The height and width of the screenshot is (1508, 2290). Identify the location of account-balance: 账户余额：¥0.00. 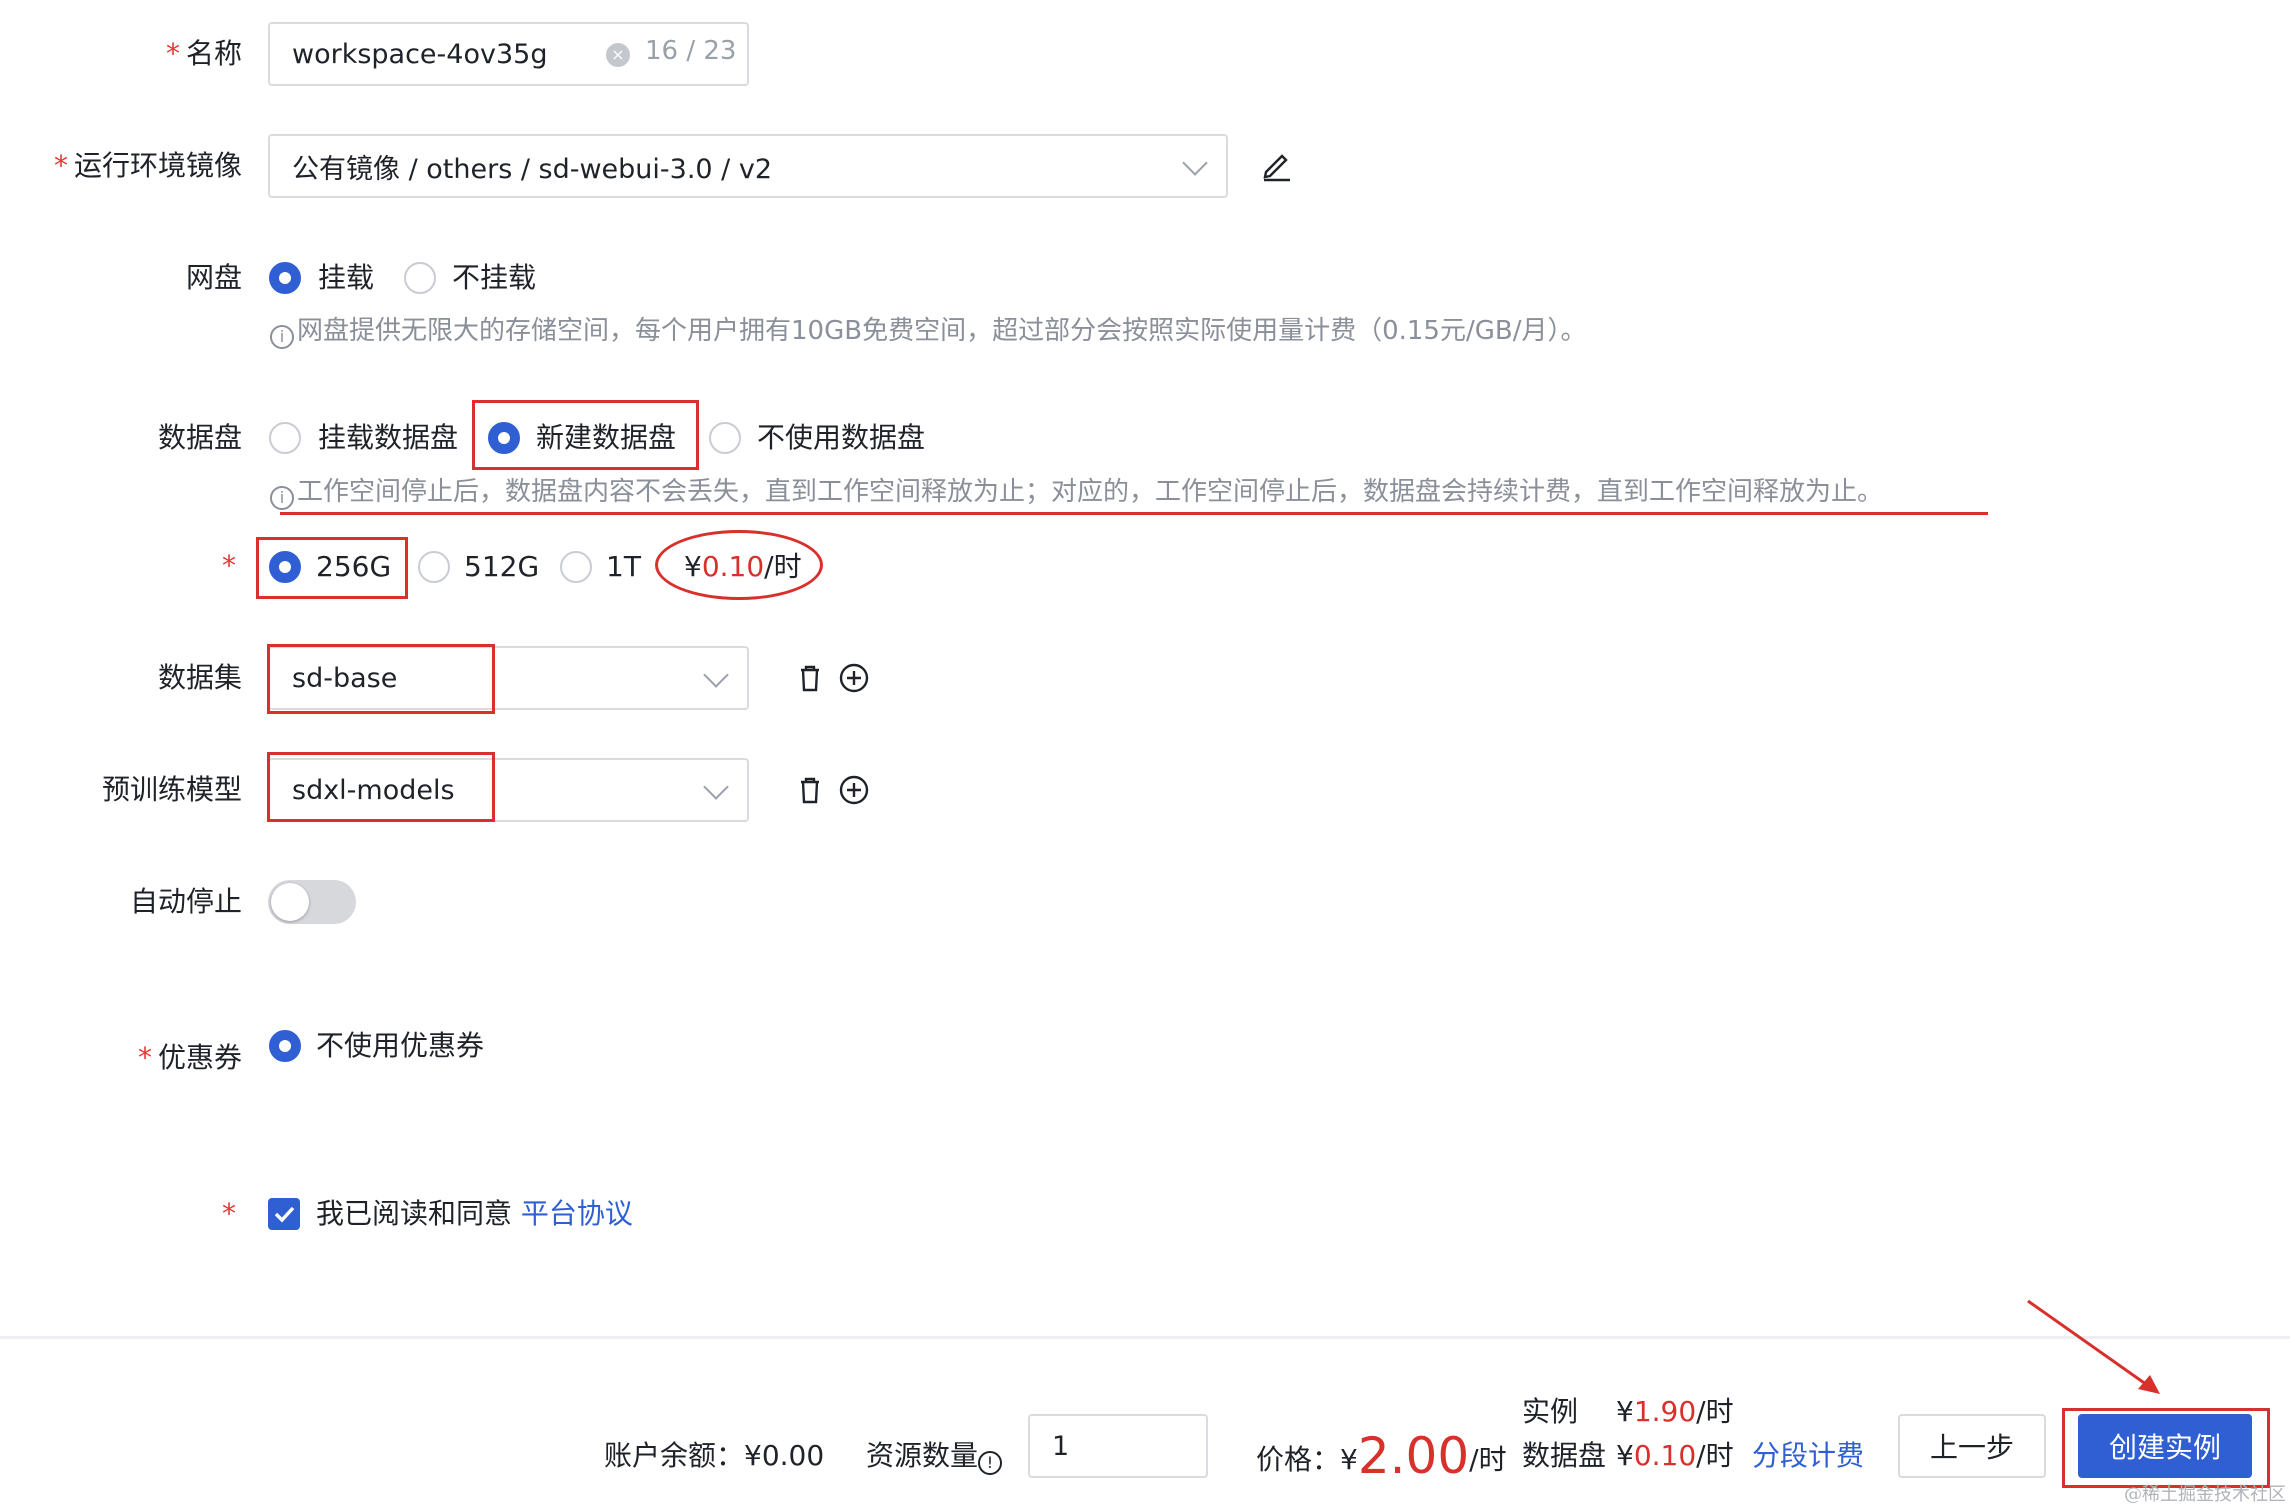
(714, 1455).